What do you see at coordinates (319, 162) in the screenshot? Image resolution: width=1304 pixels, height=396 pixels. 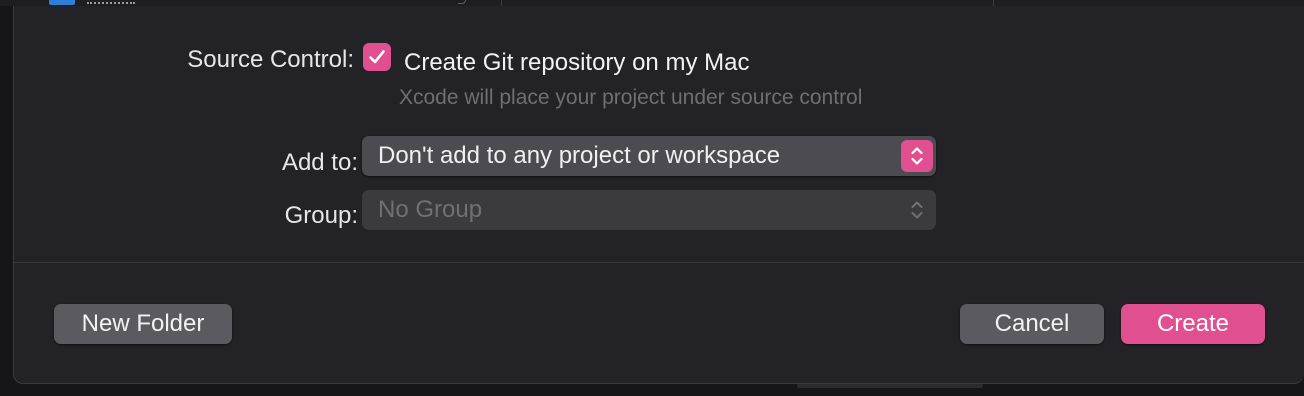 I see `add-to-label: Add to:` at bounding box center [319, 162].